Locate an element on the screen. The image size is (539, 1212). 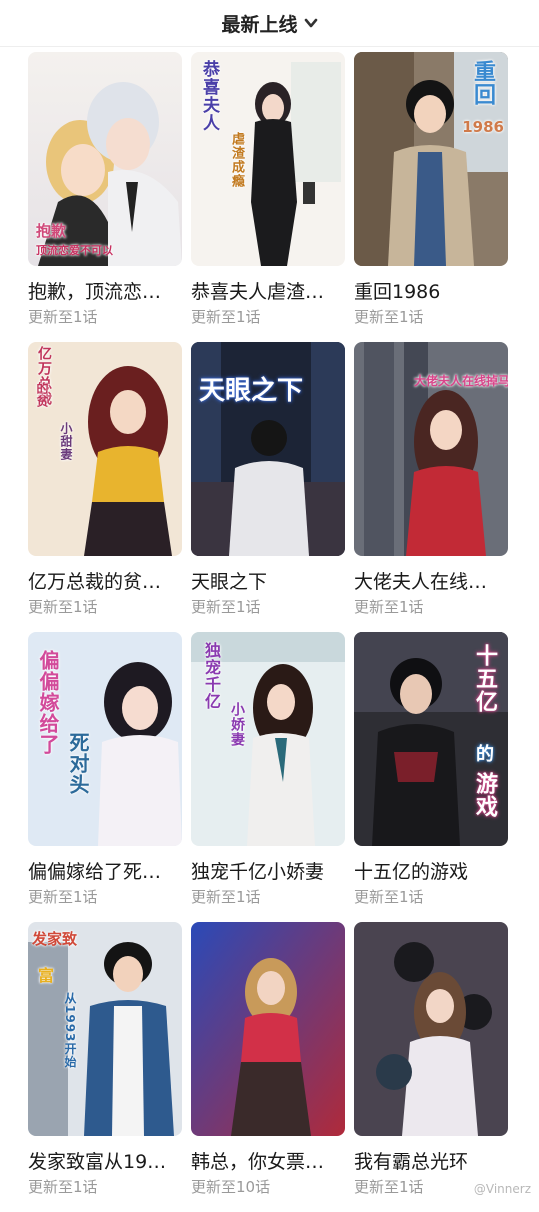
cover-tag: 小甜妻 is located at coordinates (66, 452).